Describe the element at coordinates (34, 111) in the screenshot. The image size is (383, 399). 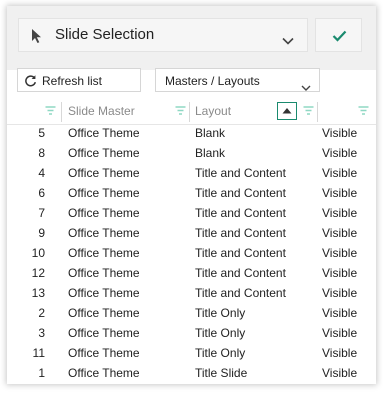
I see `column-header-index` at that location.